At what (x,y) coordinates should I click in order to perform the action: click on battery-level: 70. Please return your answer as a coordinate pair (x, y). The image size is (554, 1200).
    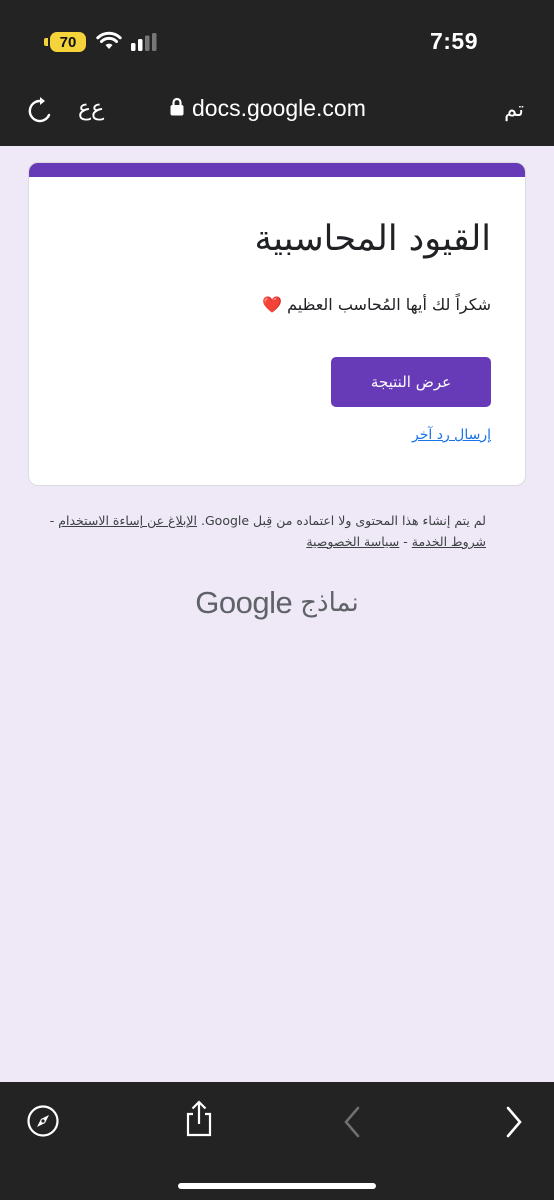
    Looking at the image, I should click on (68, 42).